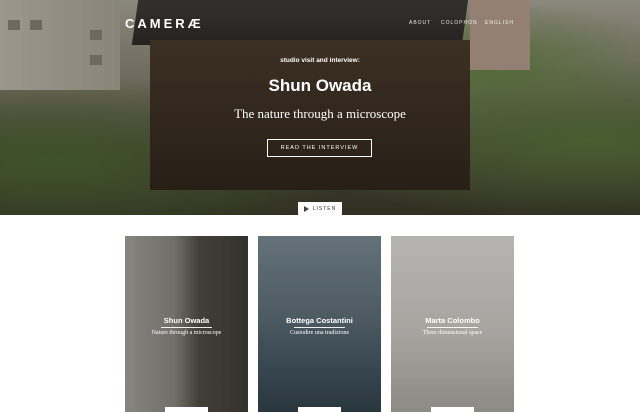 Image resolution: width=640 pixels, height=412 pixels. I want to click on site-logo: CAMERÆ, so click(164, 23).